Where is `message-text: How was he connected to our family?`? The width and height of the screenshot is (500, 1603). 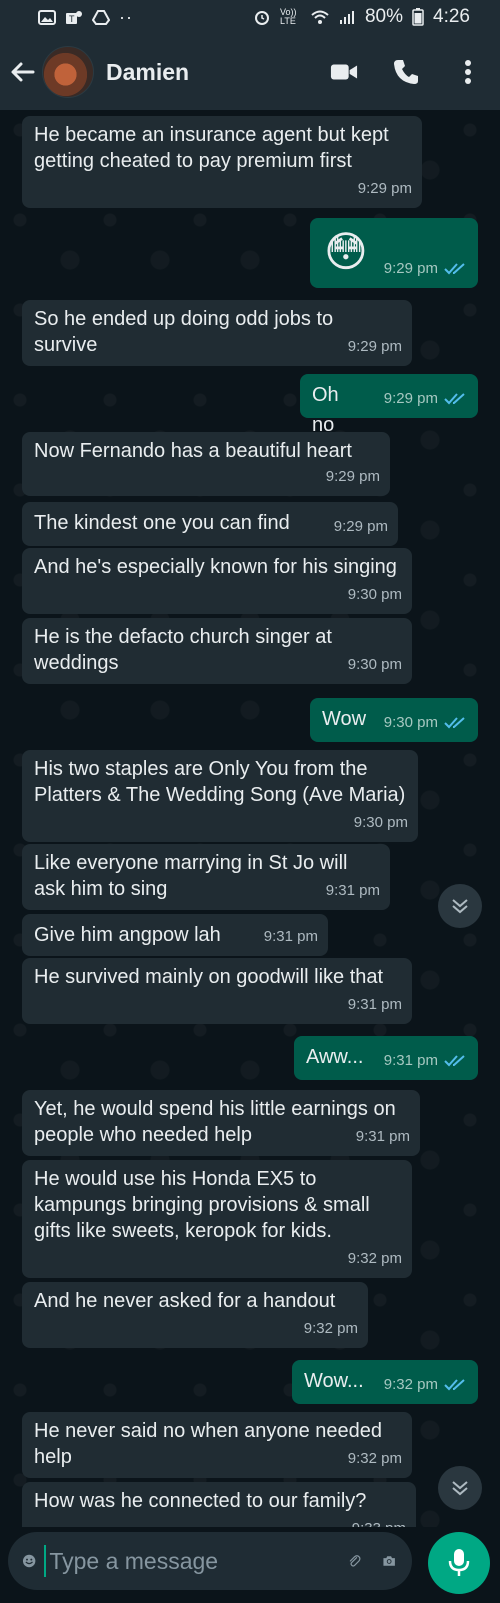 message-text: How was he connected to our family? is located at coordinates (200, 1501).